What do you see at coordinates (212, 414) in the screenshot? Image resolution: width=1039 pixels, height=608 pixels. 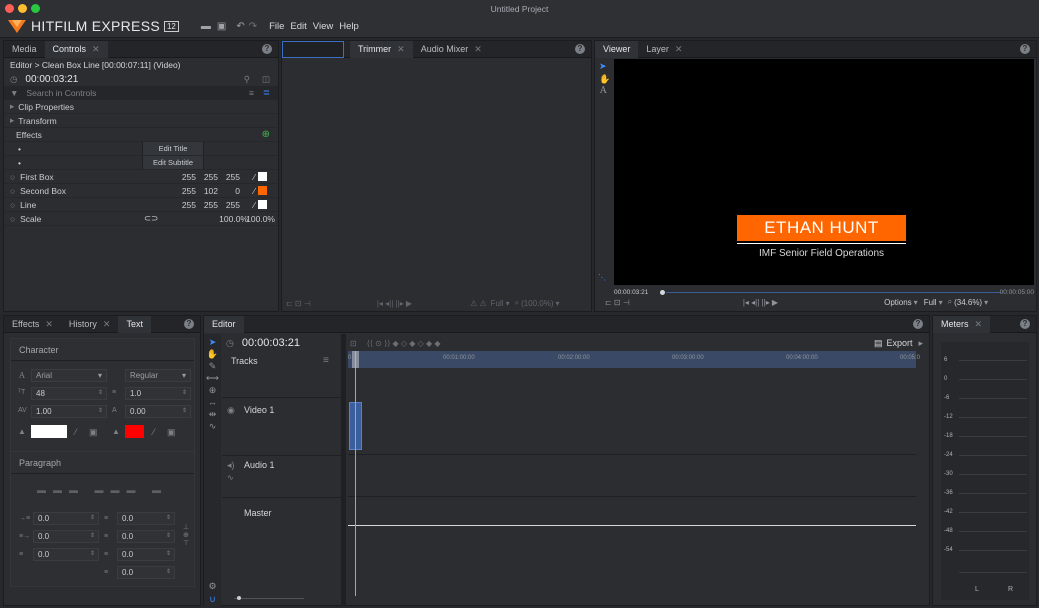 I see `ripple-tool-icon: ⇹` at bounding box center [212, 414].